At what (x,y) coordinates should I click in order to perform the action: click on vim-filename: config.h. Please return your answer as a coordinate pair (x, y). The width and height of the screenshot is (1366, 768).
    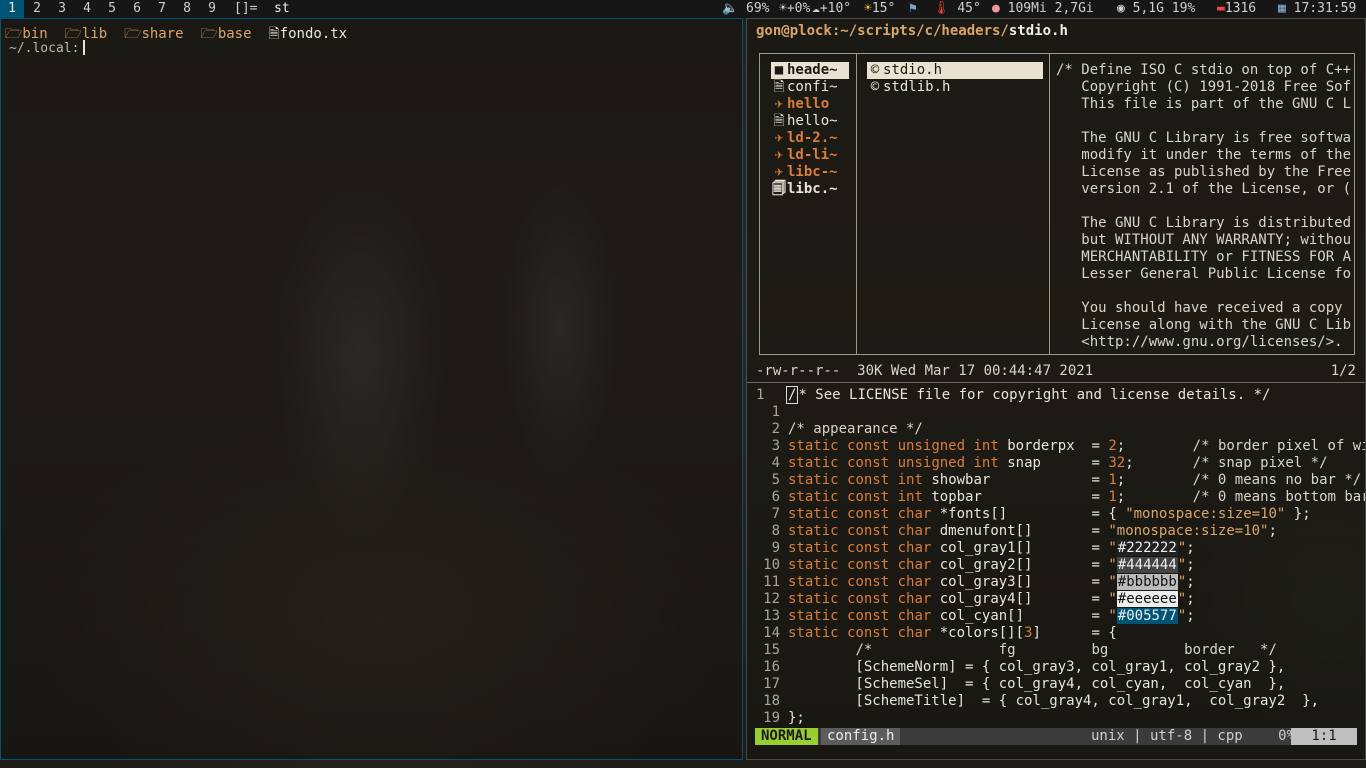
    Looking at the image, I should click on (861, 736).